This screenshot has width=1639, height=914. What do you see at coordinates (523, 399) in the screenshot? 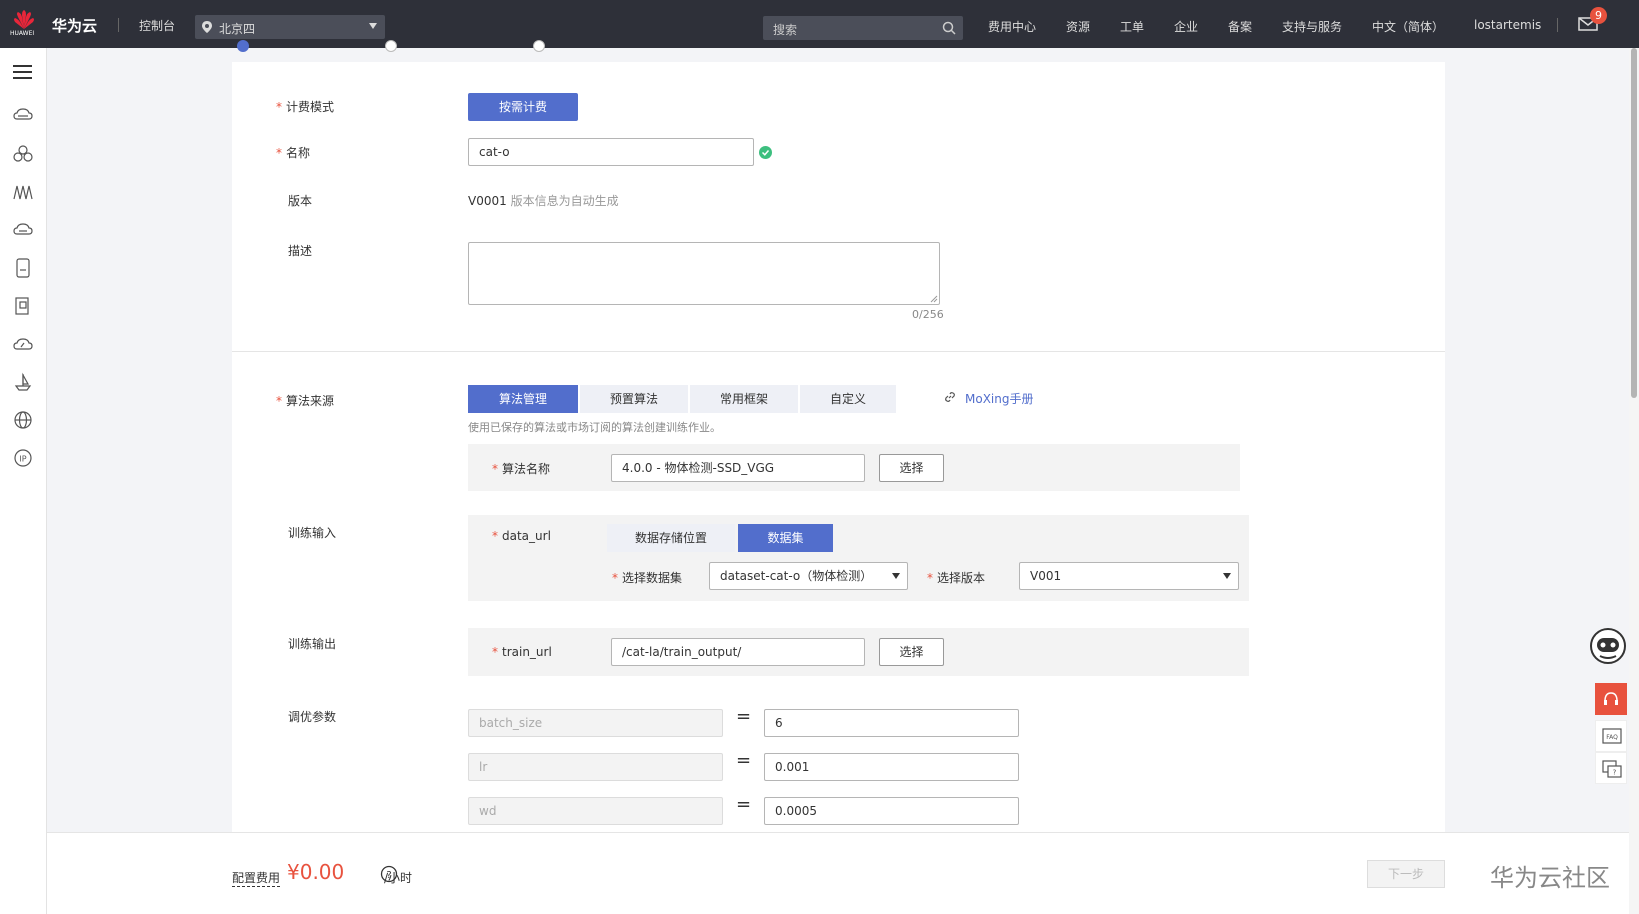
I see `tab-algorithm-management: 算法管理` at bounding box center [523, 399].